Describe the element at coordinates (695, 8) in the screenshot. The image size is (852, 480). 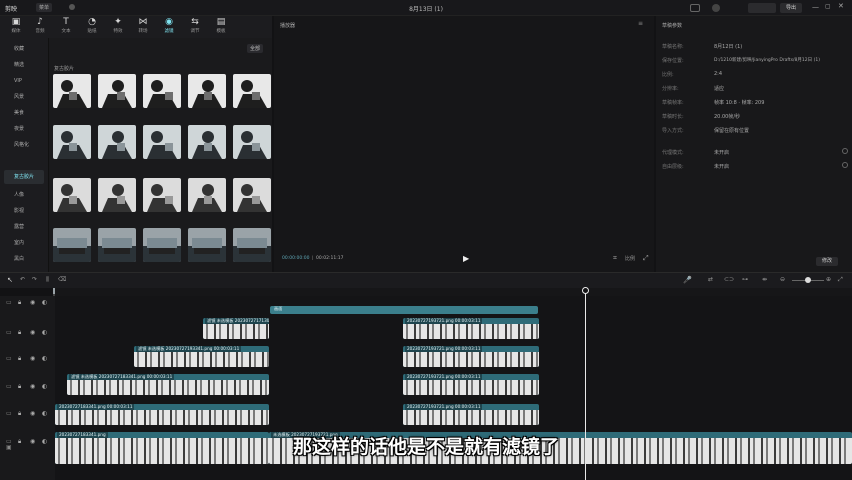
I see `shortcut-icon` at that location.